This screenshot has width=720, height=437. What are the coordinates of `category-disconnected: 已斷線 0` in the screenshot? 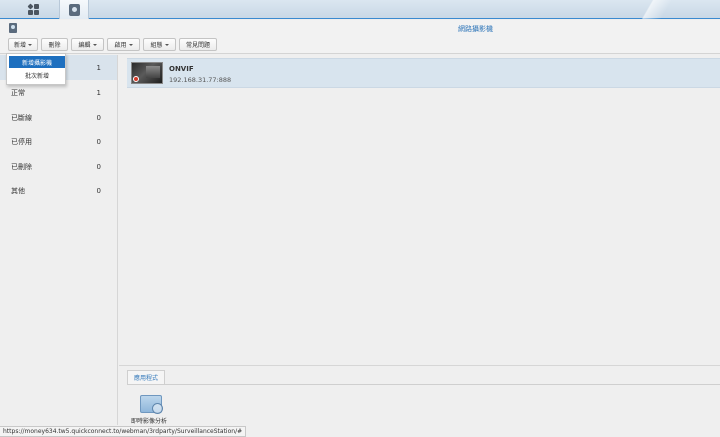 It's located at (58, 117).